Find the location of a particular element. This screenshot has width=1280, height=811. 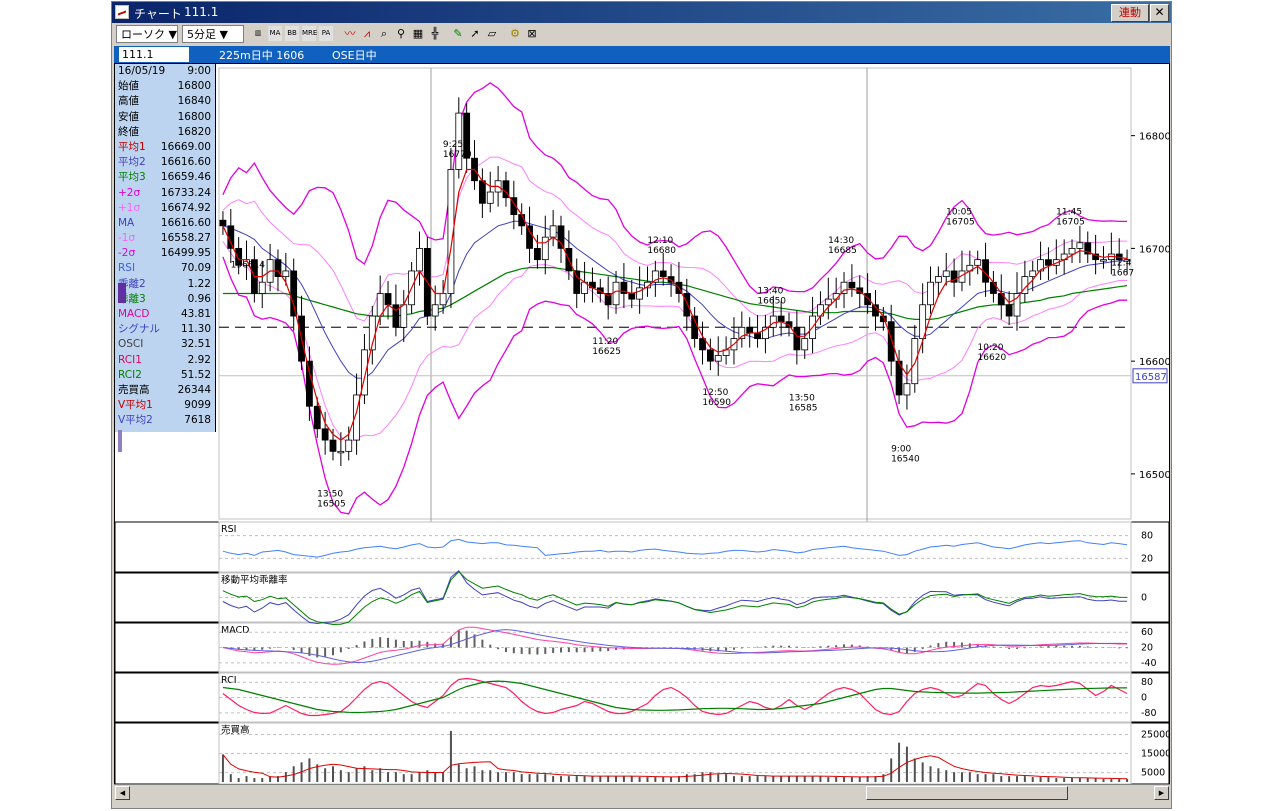

pencil-icon: ✎ is located at coordinates (458, 33).